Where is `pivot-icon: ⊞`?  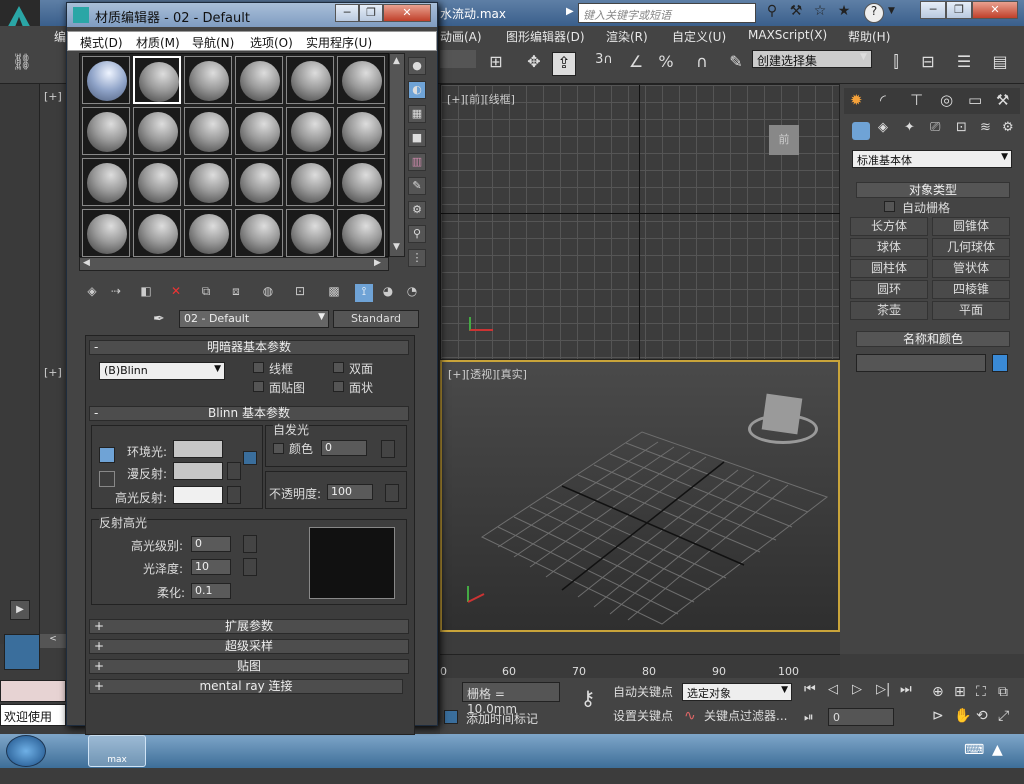 pivot-icon: ⊞ is located at coordinates (496, 64).